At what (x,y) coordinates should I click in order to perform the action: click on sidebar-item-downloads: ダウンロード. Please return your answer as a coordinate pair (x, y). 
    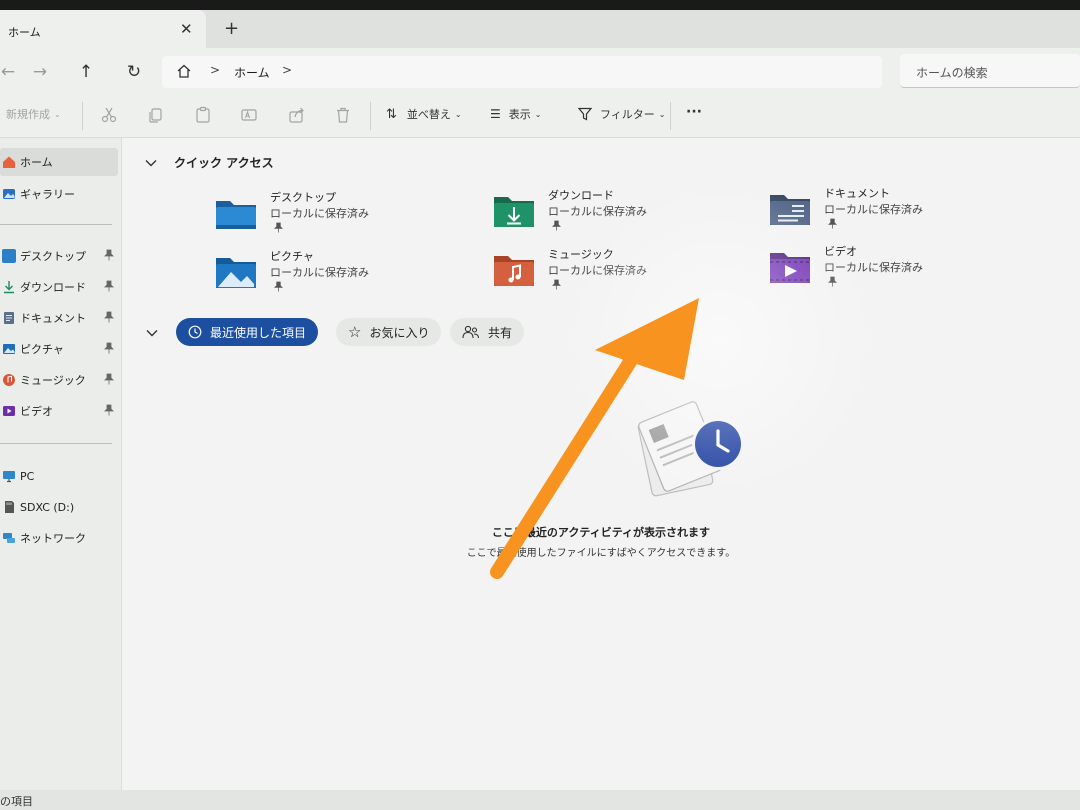
    Looking at the image, I should click on (59, 287).